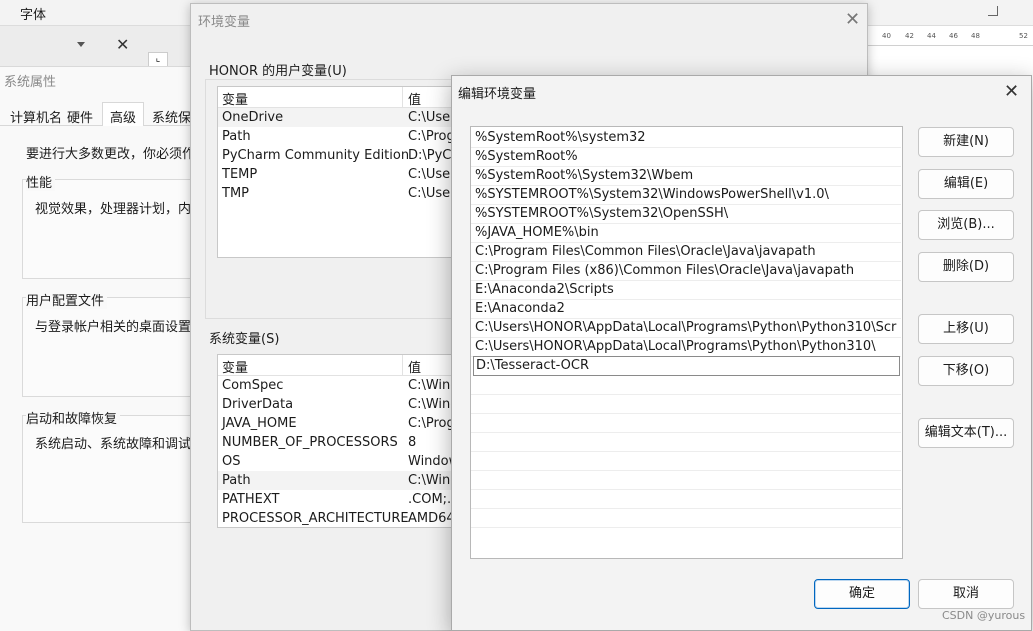 Image resolution: width=1033 pixels, height=631 pixels. Describe the element at coordinates (686, 289) in the screenshot. I see `list-item: E:\Anaconda2\Scripts` at that location.